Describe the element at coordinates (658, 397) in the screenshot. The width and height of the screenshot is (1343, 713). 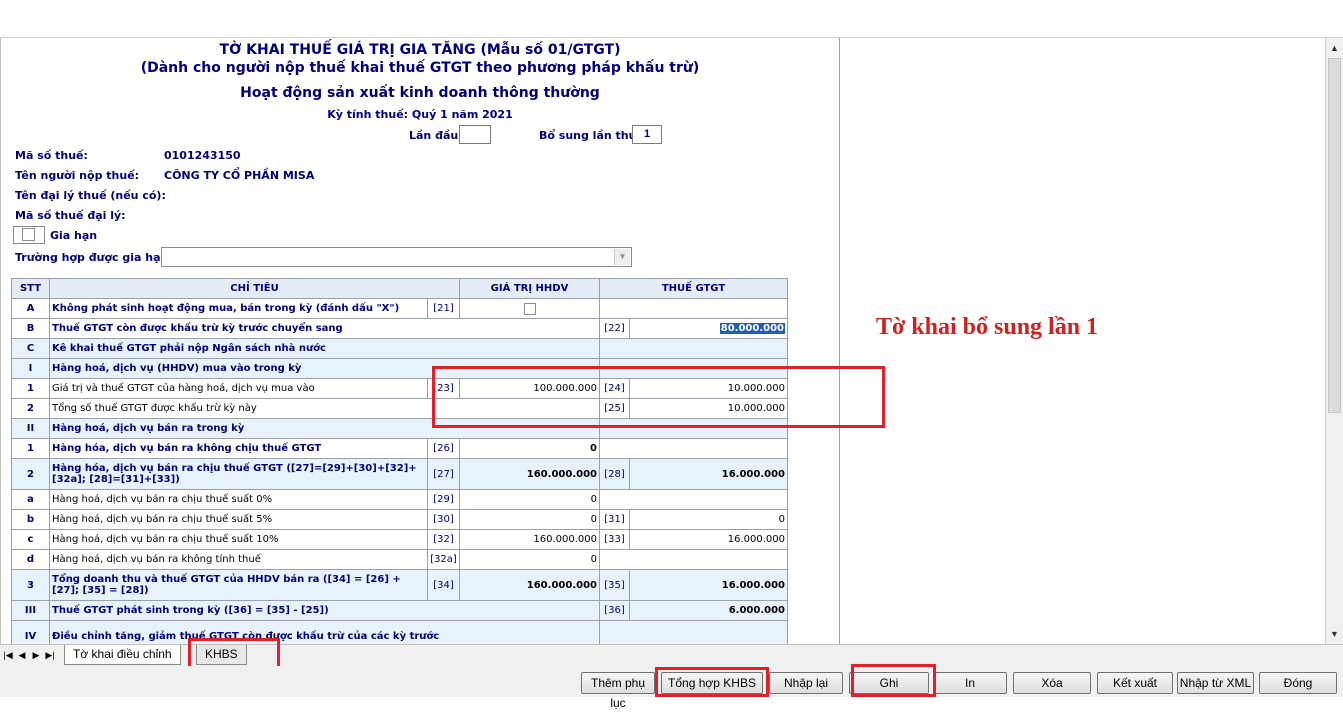
I see `highlight-purchases-box` at that location.